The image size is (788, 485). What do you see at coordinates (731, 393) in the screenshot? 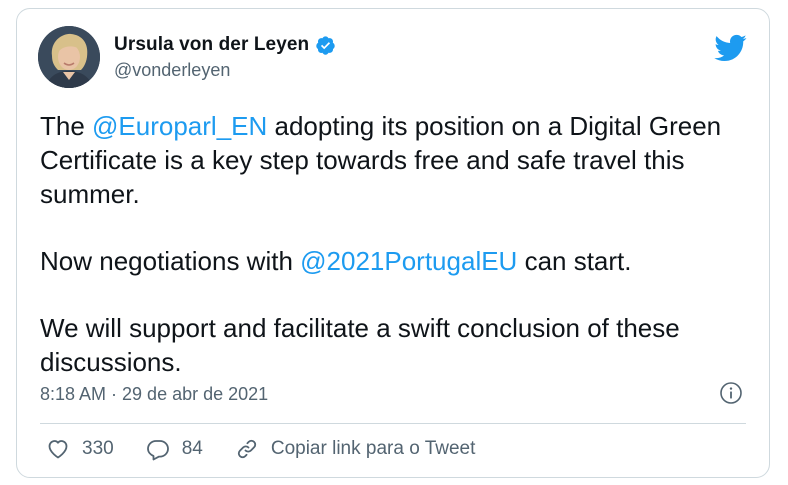
I see `info-icon` at bounding box center [731, 393].